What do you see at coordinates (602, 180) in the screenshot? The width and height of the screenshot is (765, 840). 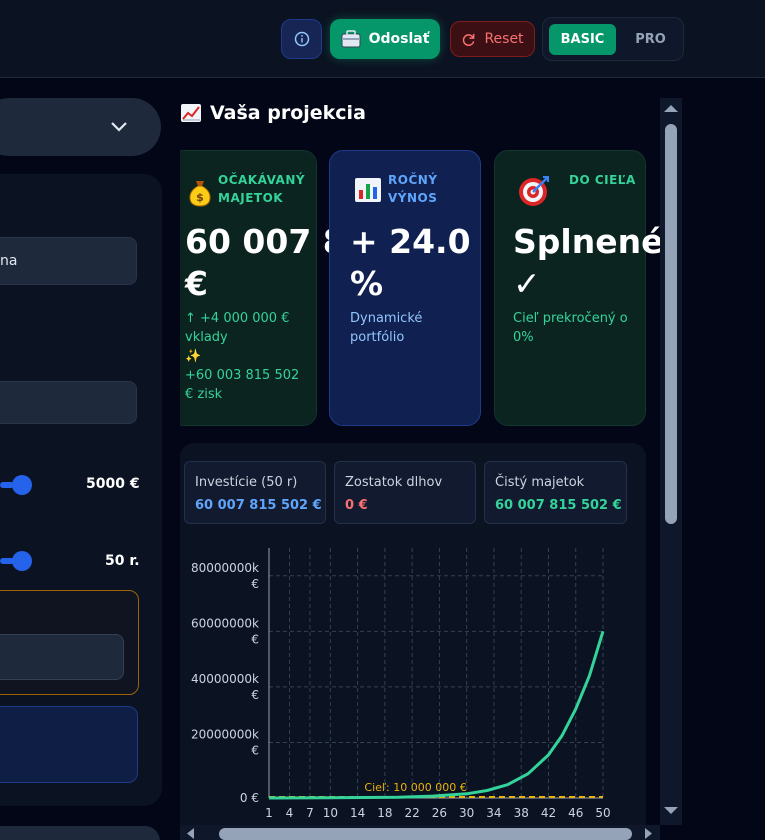 I see `card-label: DO CIEĽA` at bounding box center [602, 180].